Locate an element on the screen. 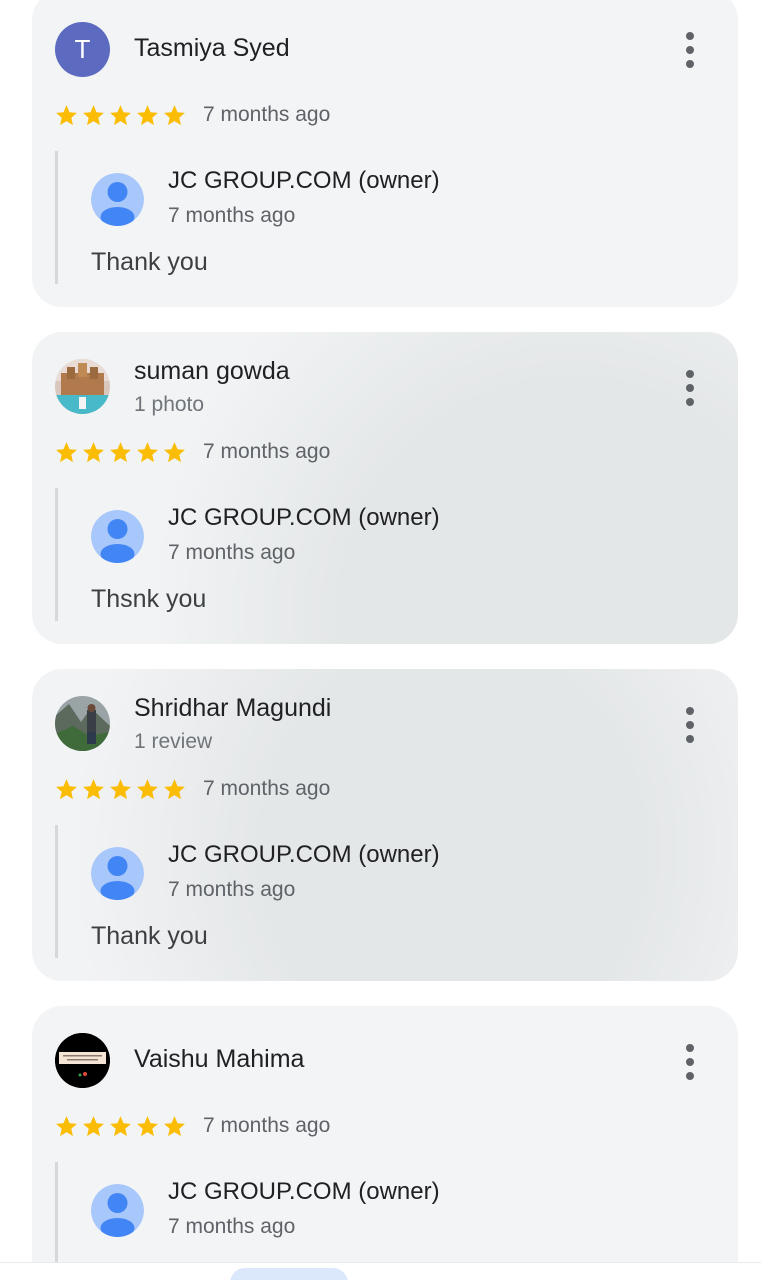  reviewer-name: Vaishu Mahima is located at coordinates (219, 1059).